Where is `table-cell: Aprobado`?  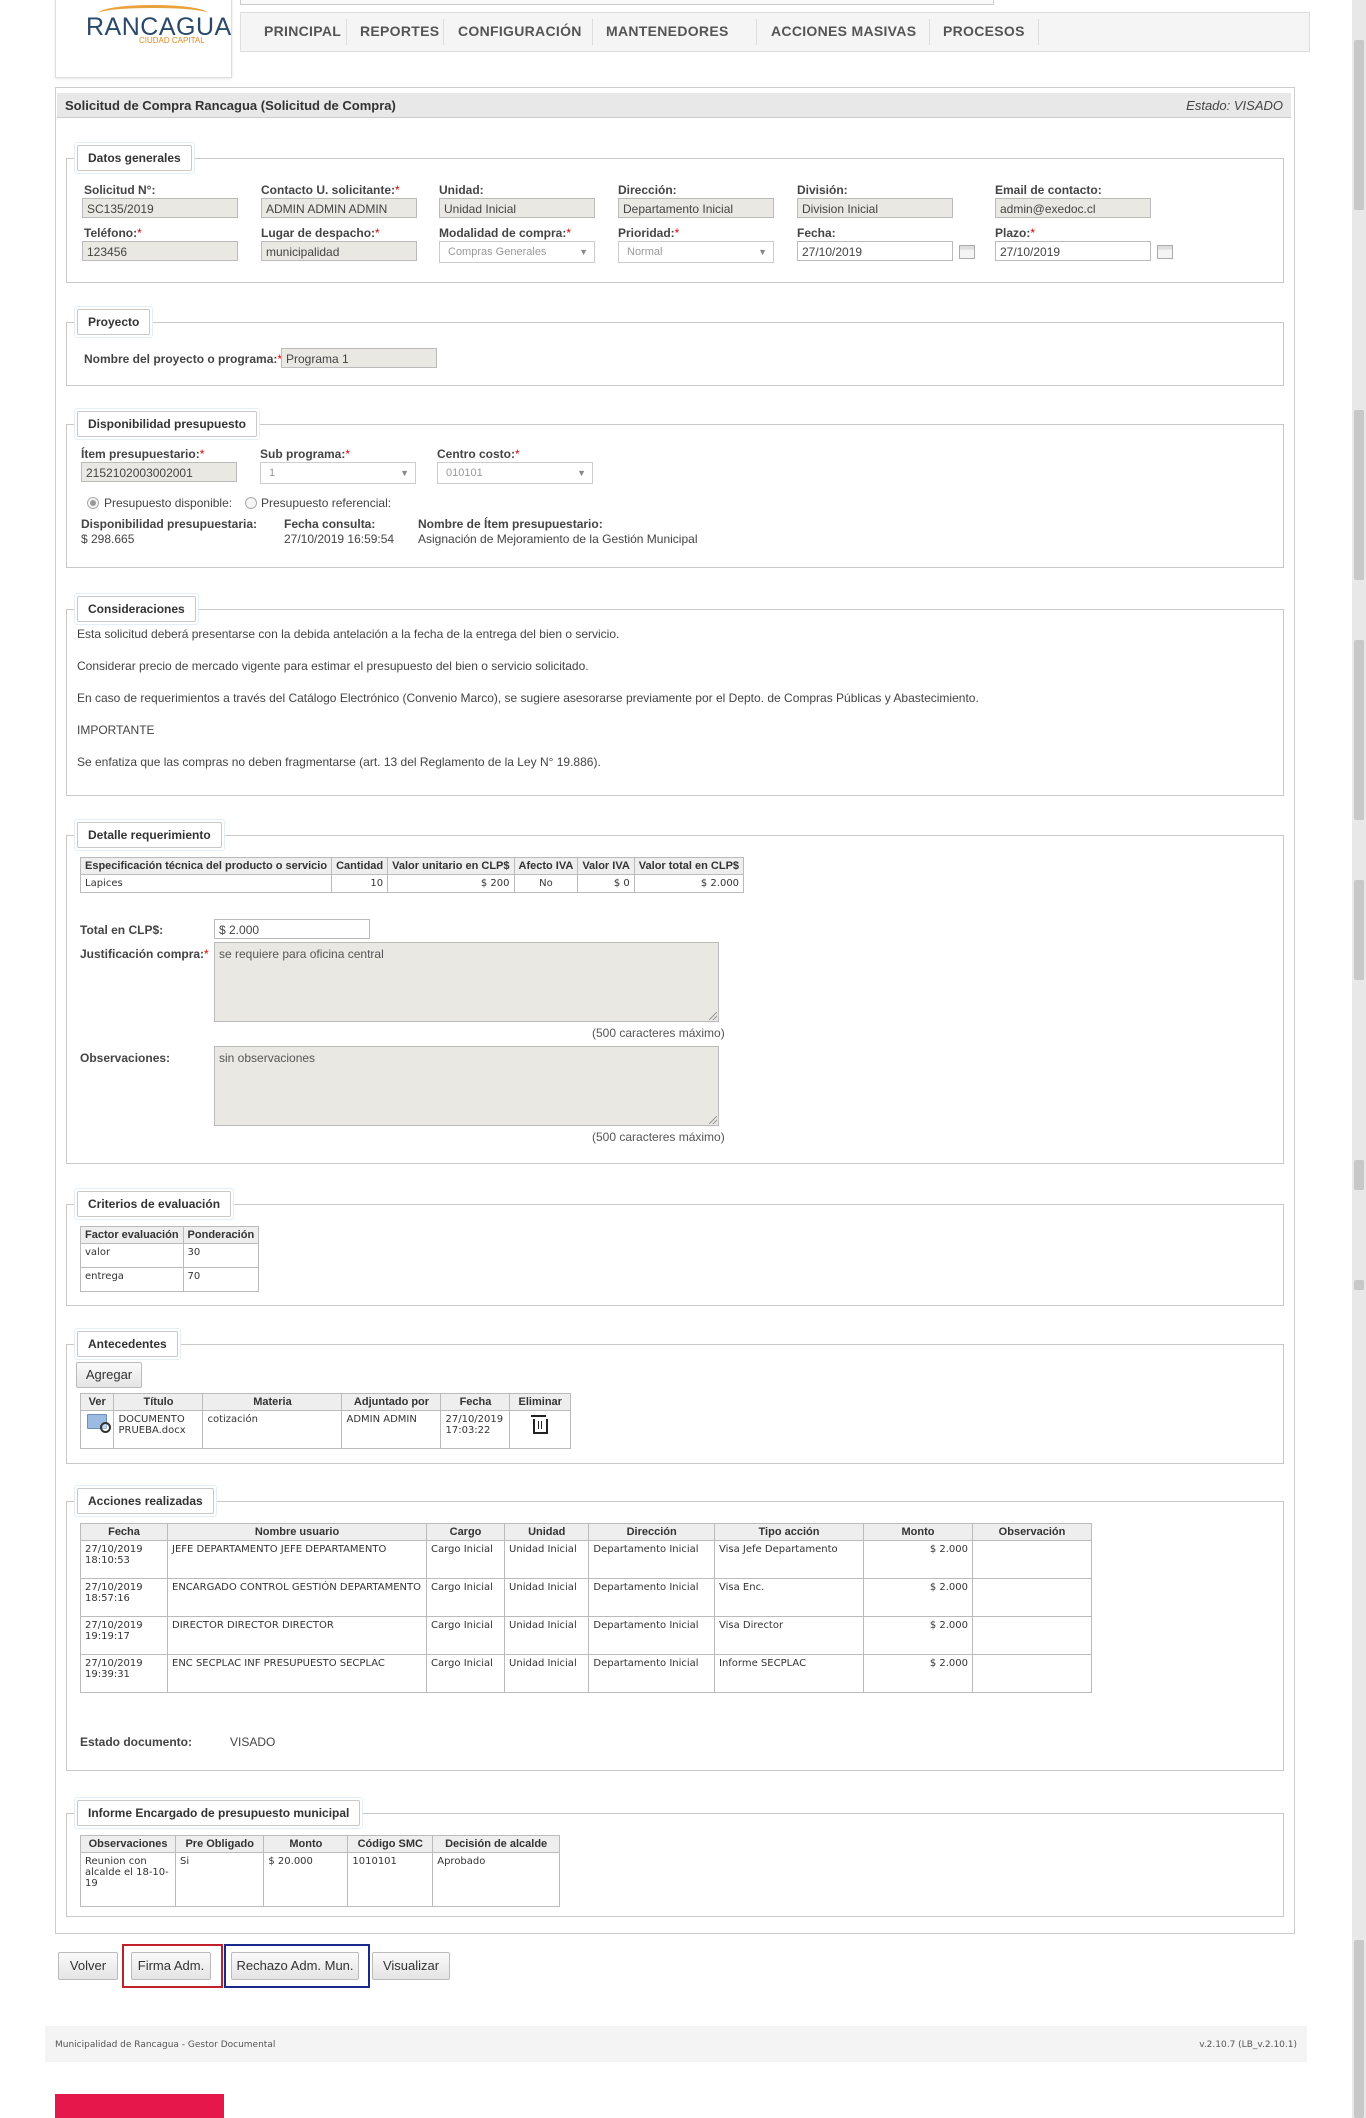 table-cell: Aprobado is located at coordinates (496, 1879).